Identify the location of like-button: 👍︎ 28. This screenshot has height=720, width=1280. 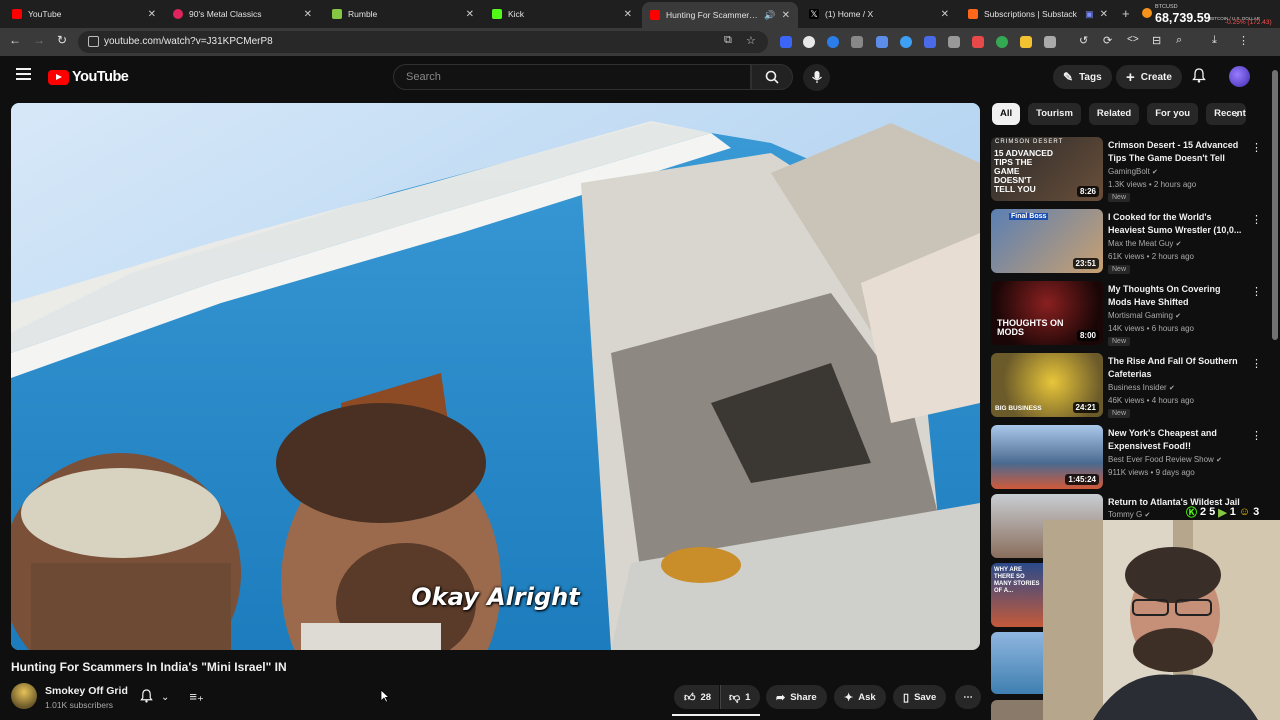
(697, 697).